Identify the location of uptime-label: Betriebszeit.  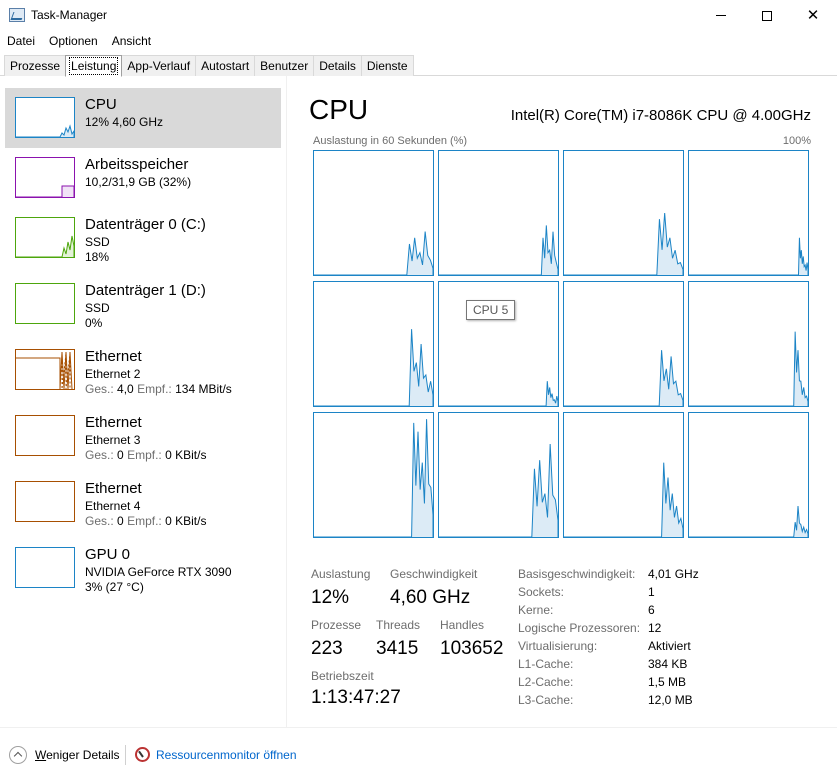
(342, 676).